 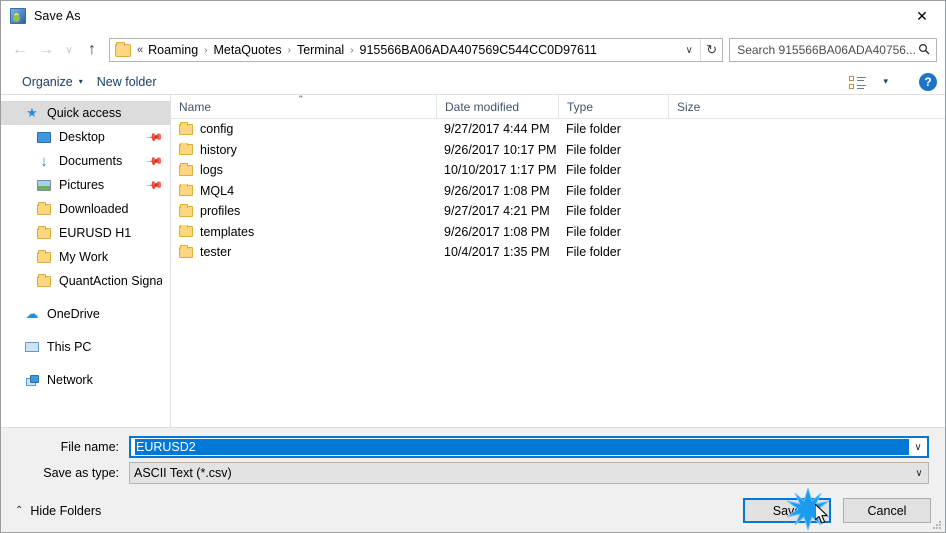 What do you see at coordinates (858, 82) in the screenshot?
I see `view-layout-icon` at bounding box center [858, 82].